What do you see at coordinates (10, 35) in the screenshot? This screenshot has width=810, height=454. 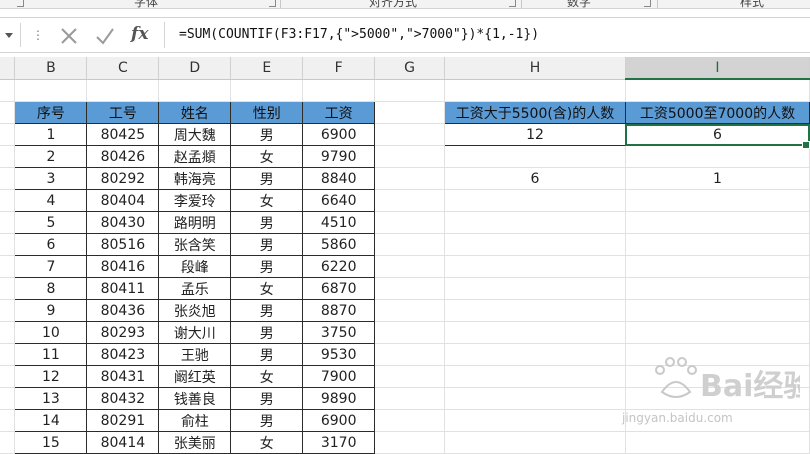 I see `name-box-dropdown` at bounding box center [10, 35].